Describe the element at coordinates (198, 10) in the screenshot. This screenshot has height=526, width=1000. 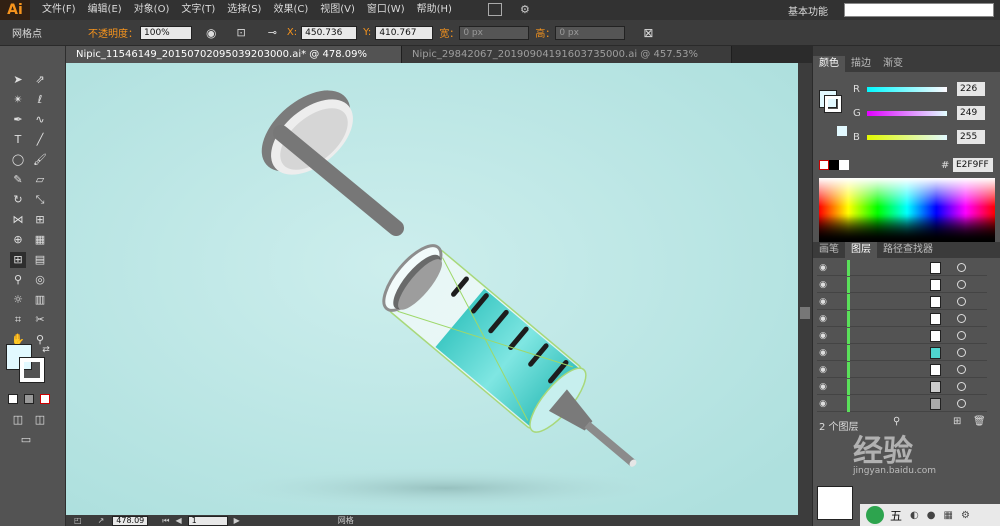
I see `menu-item-type: 文字(T)` at that location.